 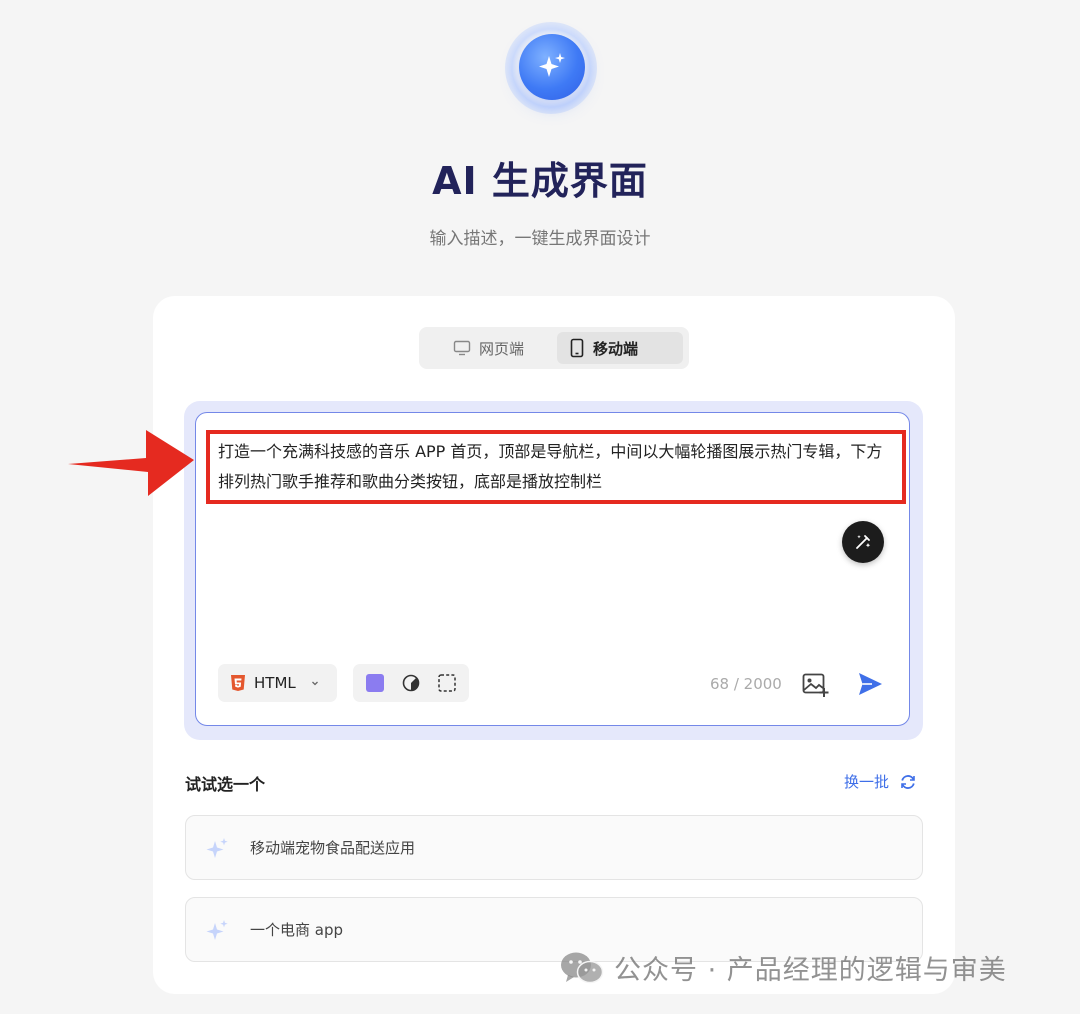 I want to click on style-tools, so click(x=411, y=683).